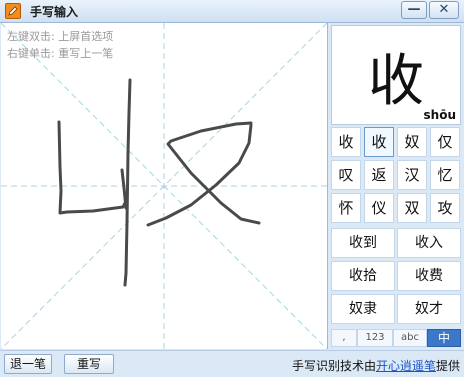  What do you see at coordinates (346, 208) in the screenshot?
I see `candidate-char: 怀` at bounding box center [346, 208].